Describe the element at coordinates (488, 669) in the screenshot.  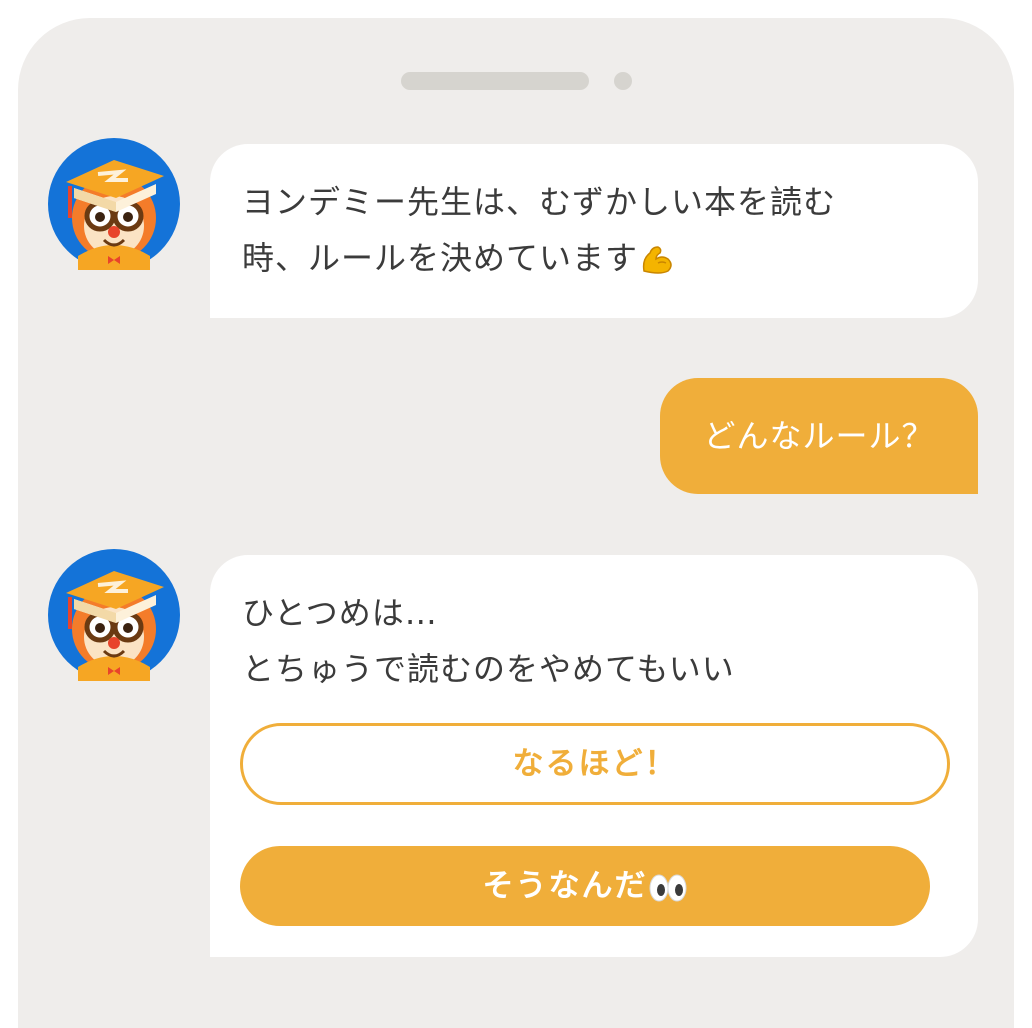
I see `message-text-line: とちゅうで読むのをやめてもいい` at that location.